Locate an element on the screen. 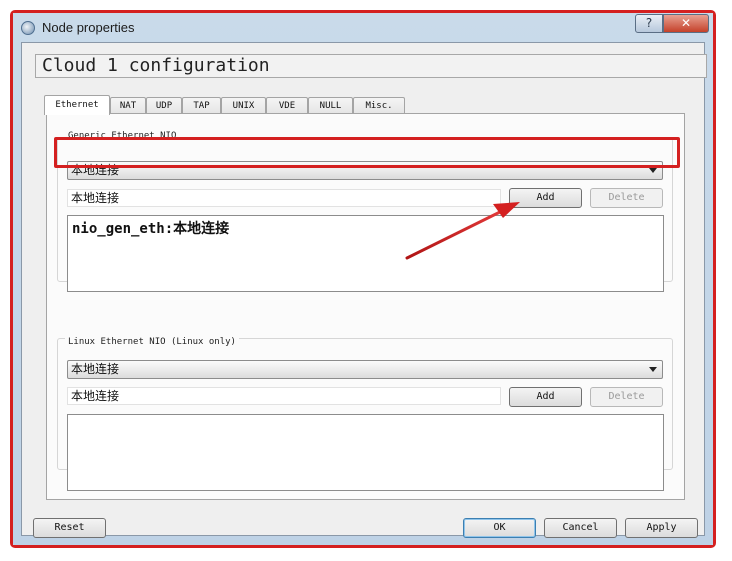 The height and width of the screenshot is (561, 732). tab-ethernet: Ethernet is located at coordinates (77, 105).